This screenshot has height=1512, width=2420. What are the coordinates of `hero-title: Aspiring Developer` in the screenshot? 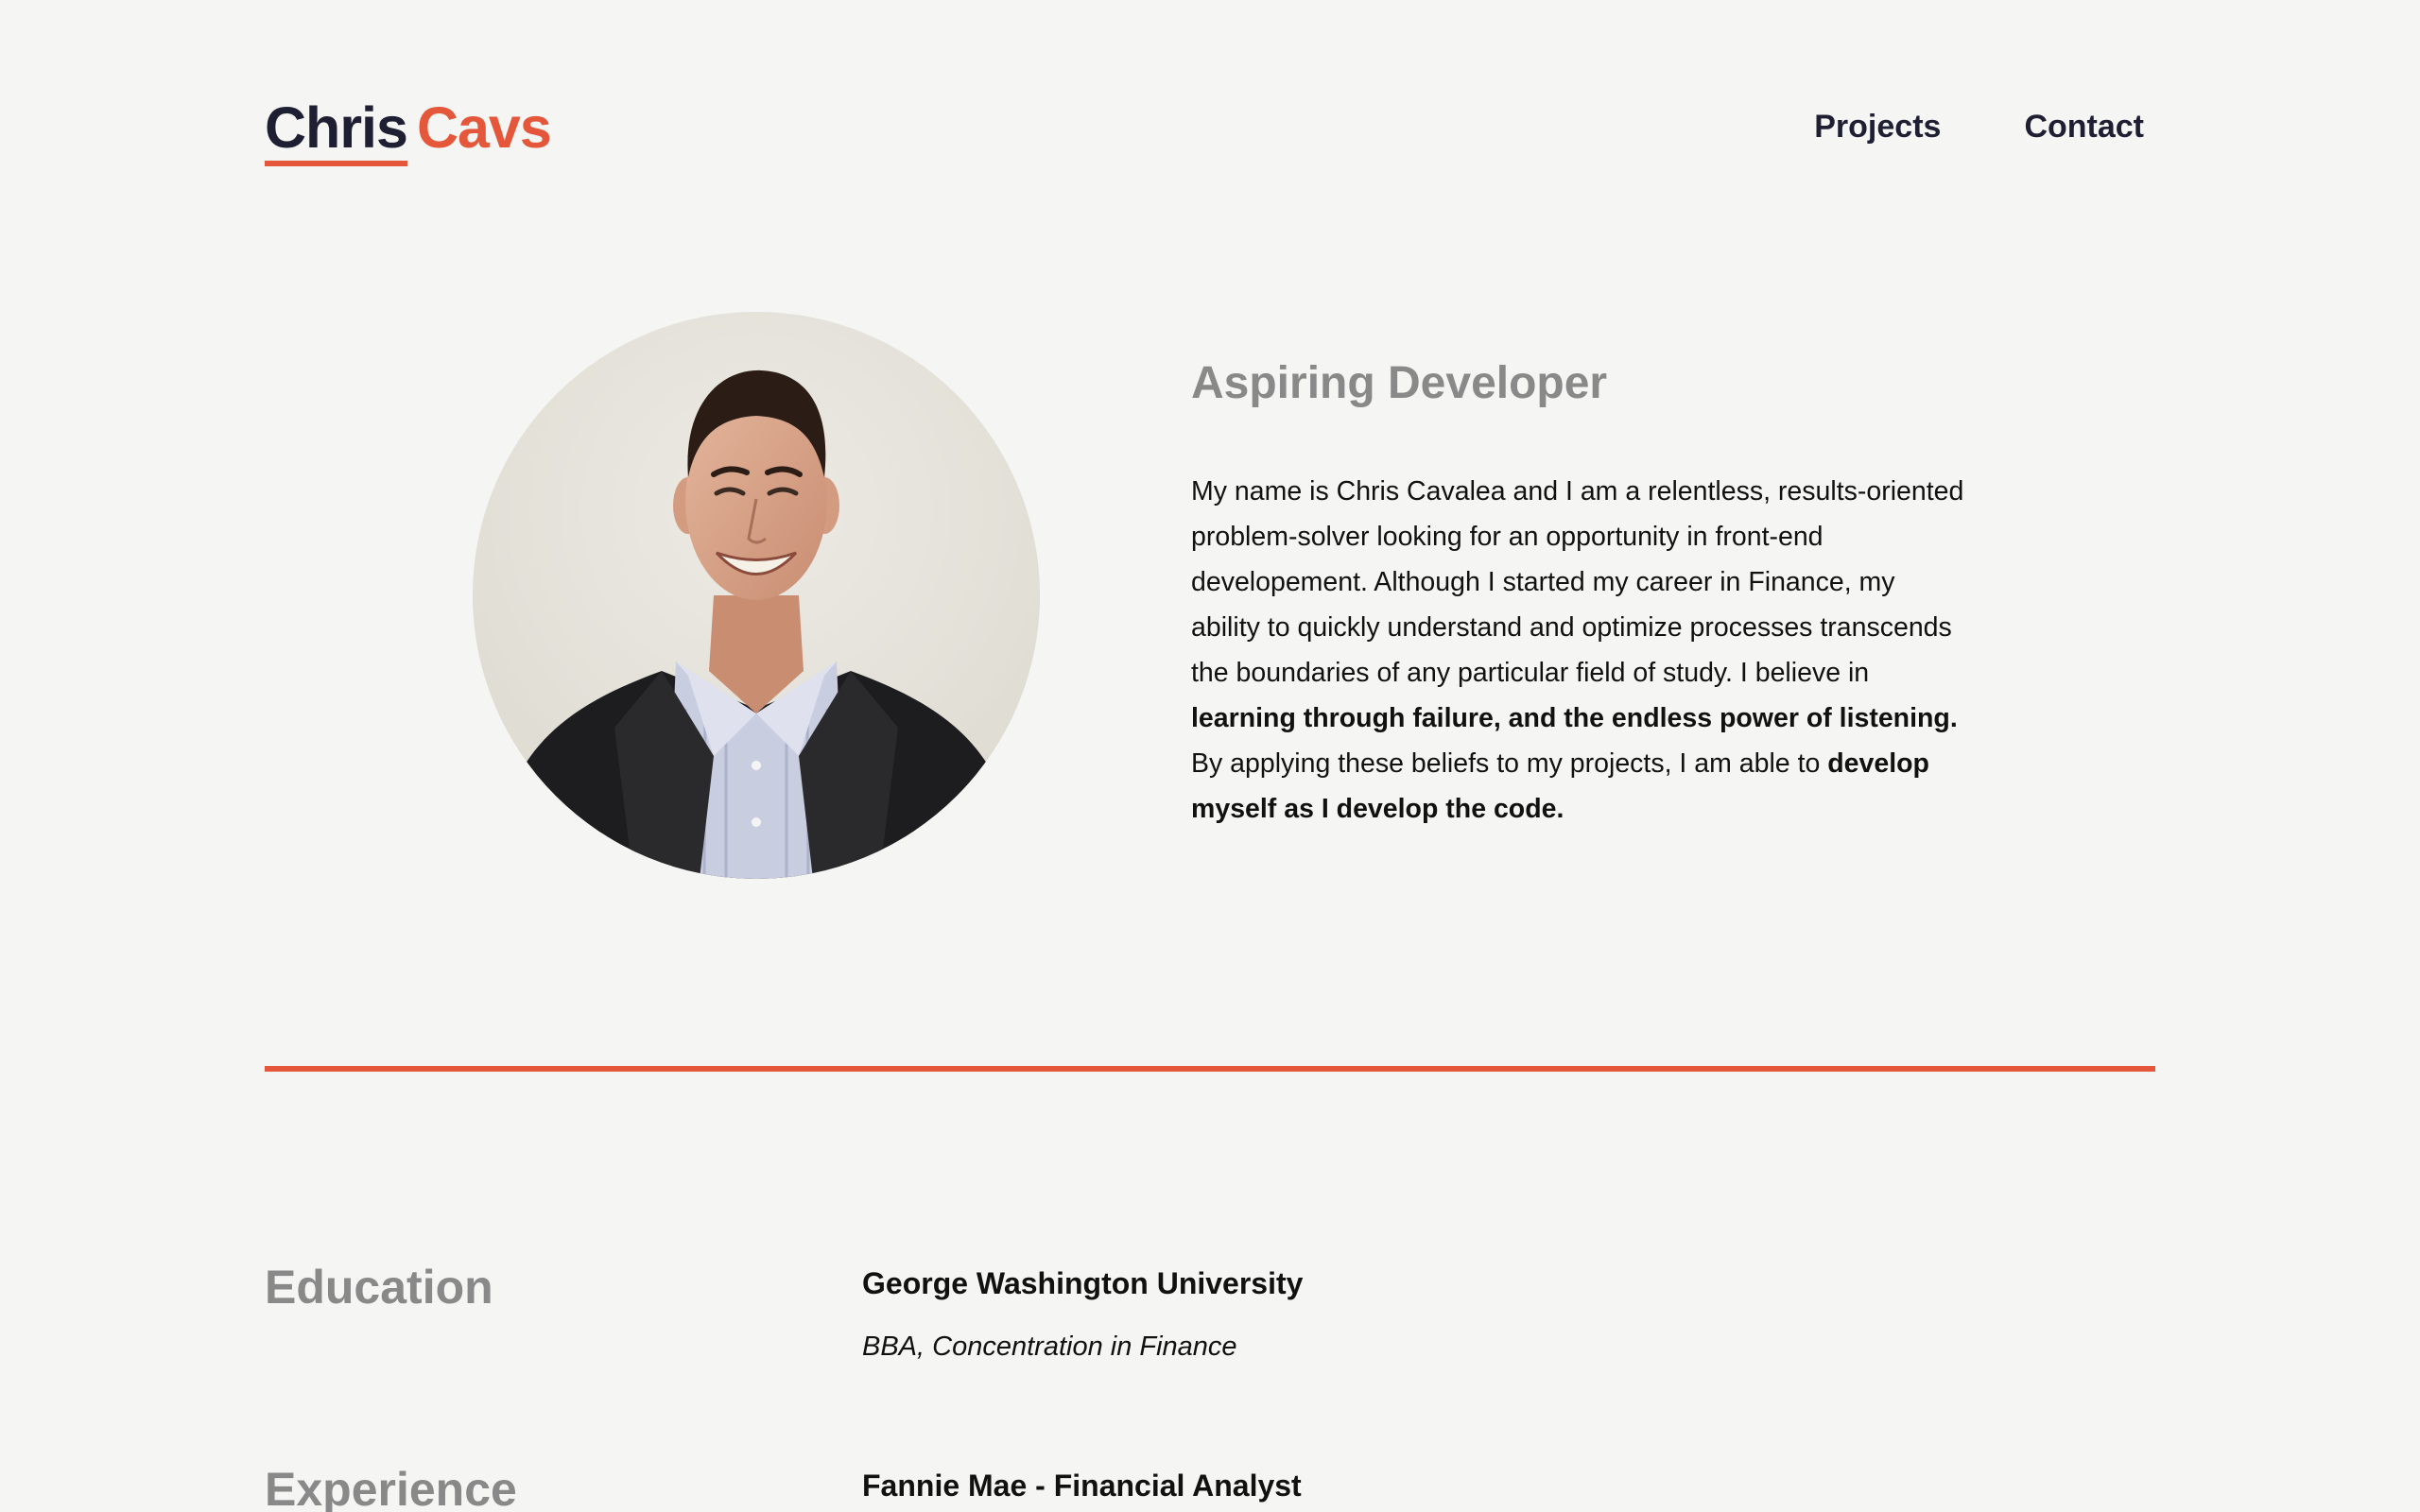 It's located at (1399, 383).